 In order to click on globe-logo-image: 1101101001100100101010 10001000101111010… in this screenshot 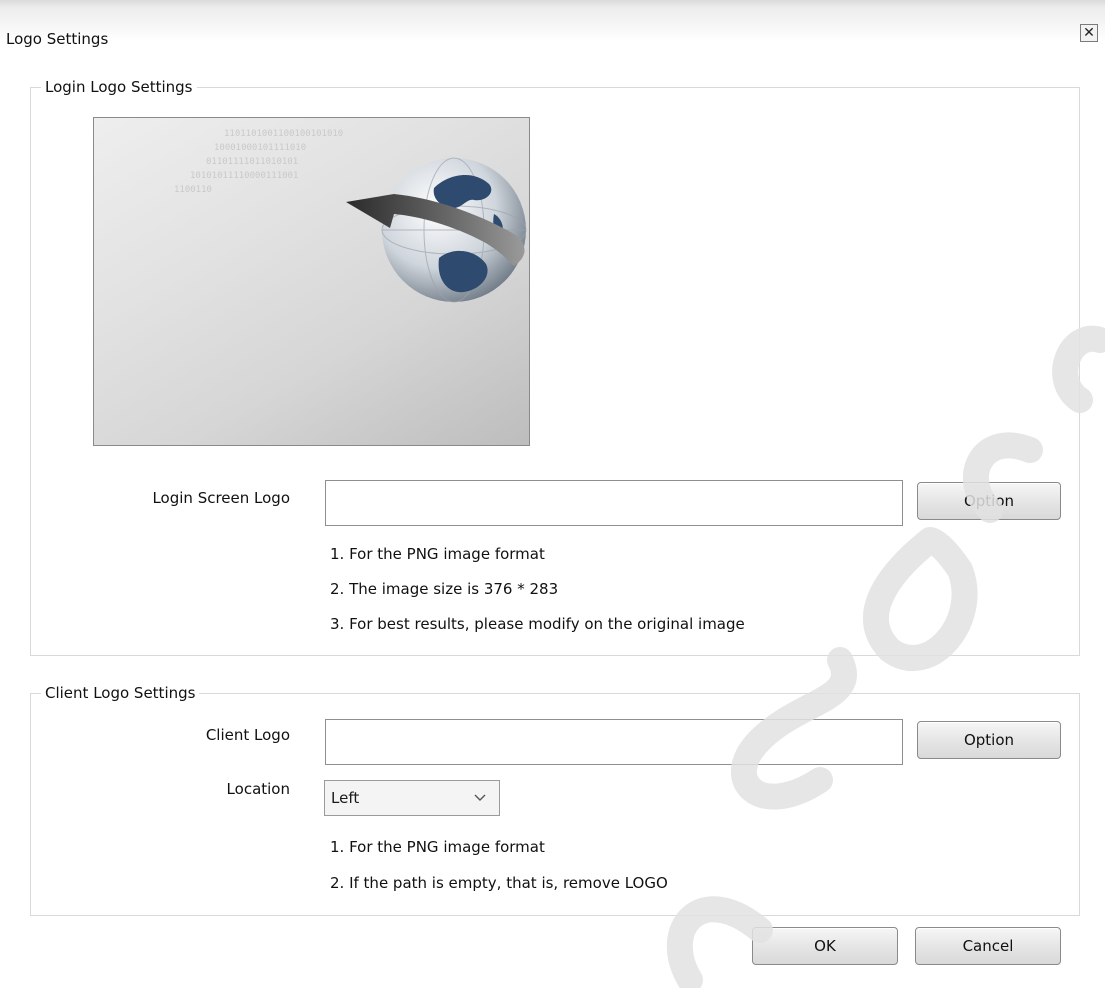, I will do `click(350, 216)`.